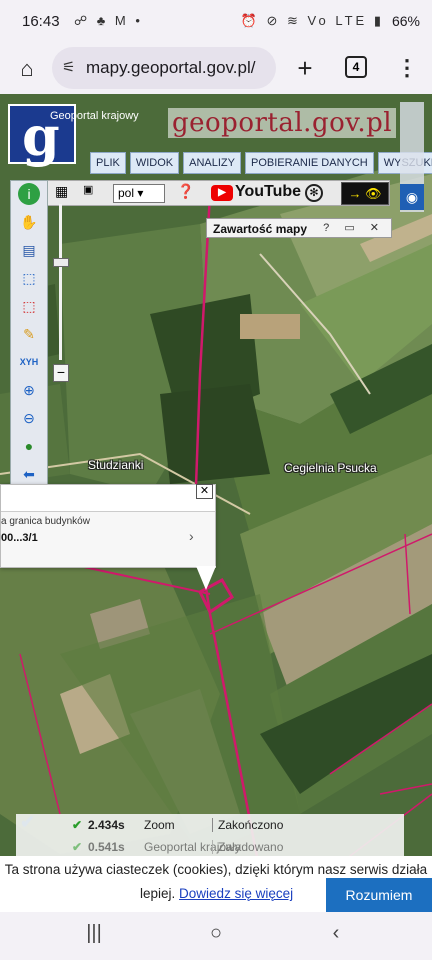 Image resolution: width=432 pixels, height=960 pixels. Describe the element at coordinates (29, 390) in the screenshot. I see `zoom-in-icon: ⊕` at that location.